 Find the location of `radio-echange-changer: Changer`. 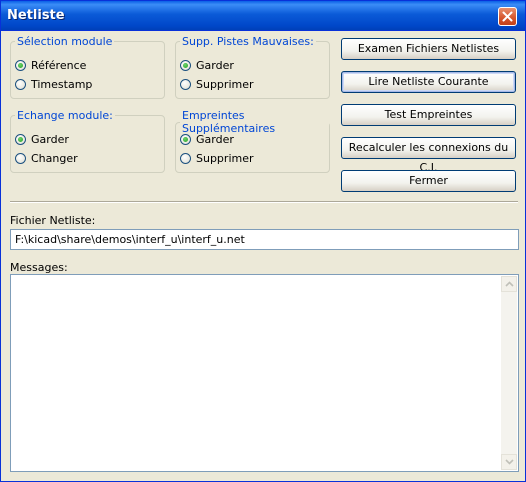

radio-echange-changer: Changer is located at coordinates (46, 158).